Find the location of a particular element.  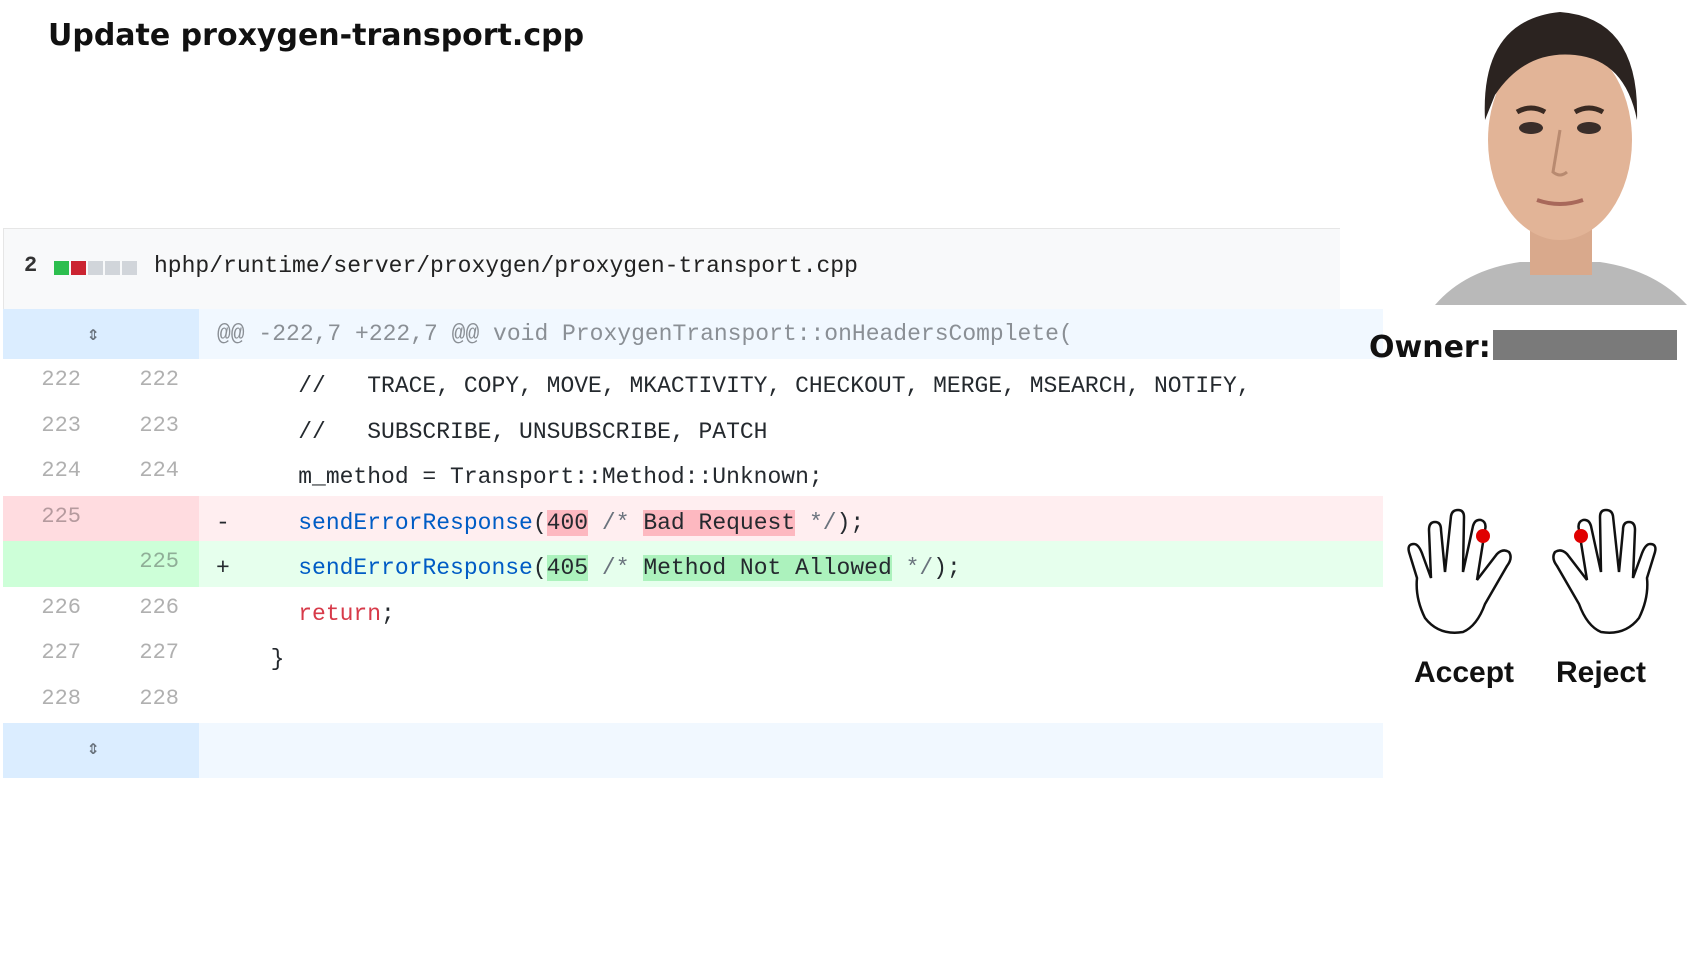

left-hand-icon is located at coordinates (1467, 578).